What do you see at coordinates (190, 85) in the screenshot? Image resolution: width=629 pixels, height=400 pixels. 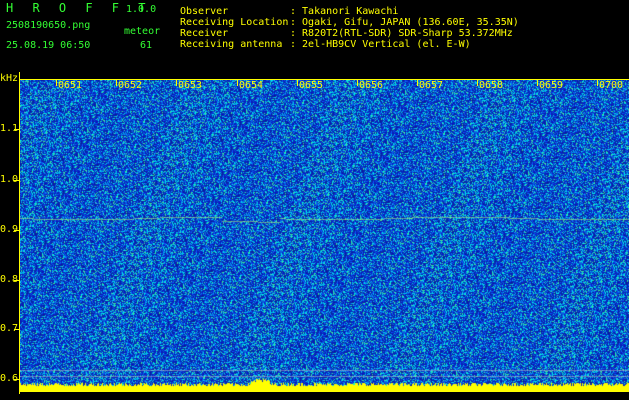 I see `x-tick-label: 0653` at bounding box center [190, 85].